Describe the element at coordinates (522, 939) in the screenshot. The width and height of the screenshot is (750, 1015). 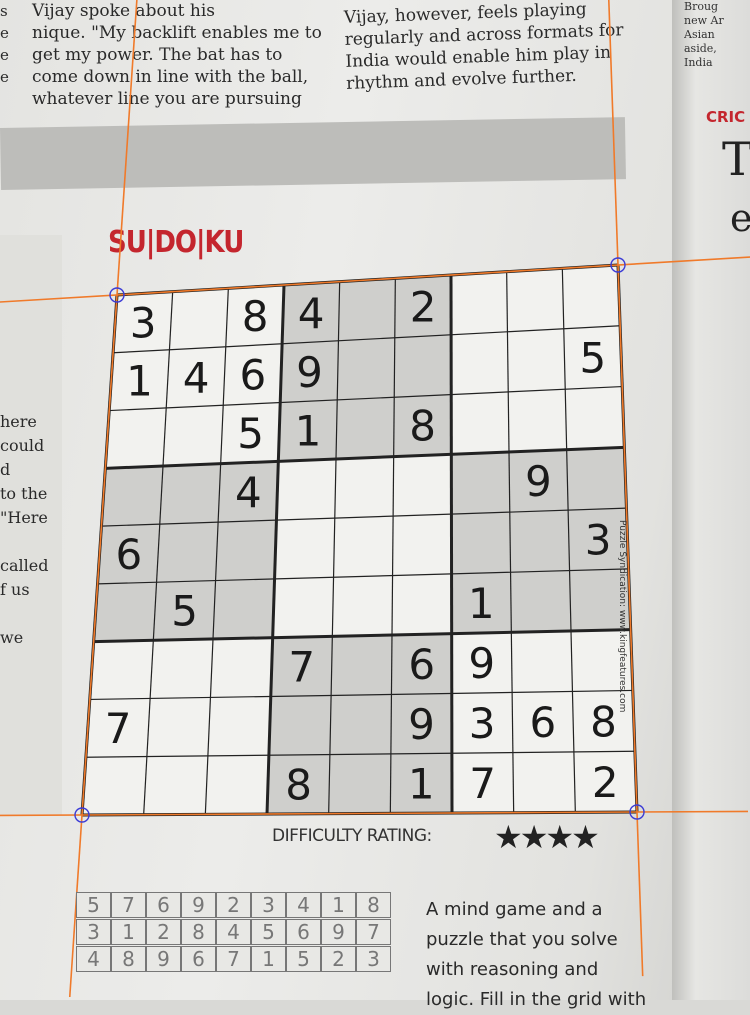
I see `explain-line: puzzle that you solve` at that location.